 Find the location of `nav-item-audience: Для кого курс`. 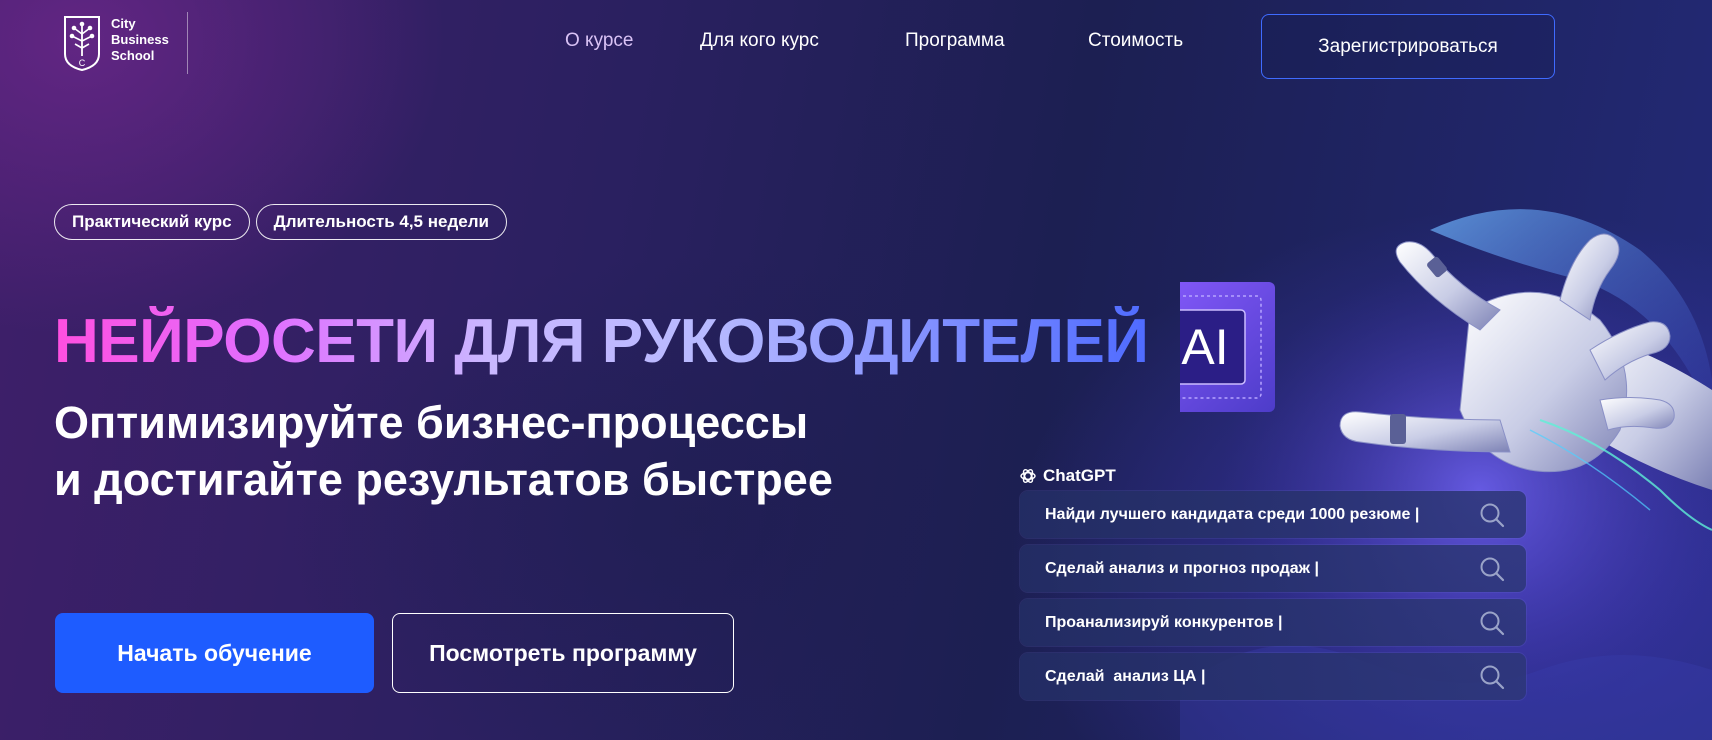

nav-item-audience: Для кого курс is located at coordinates (759, 41).